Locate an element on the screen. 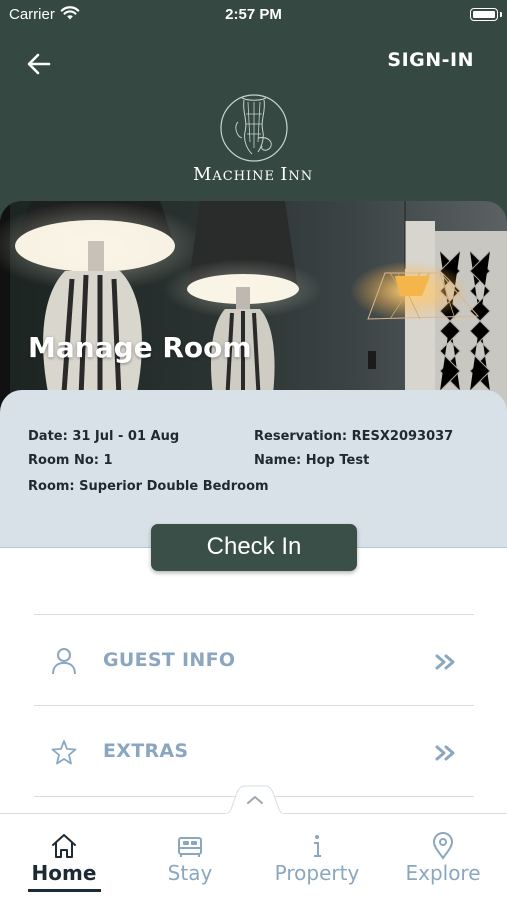 The width and height of the screenshot is (507, 900). bottom-tab-bar: Home Stay Property Explore is located at coordinates (253, 856).